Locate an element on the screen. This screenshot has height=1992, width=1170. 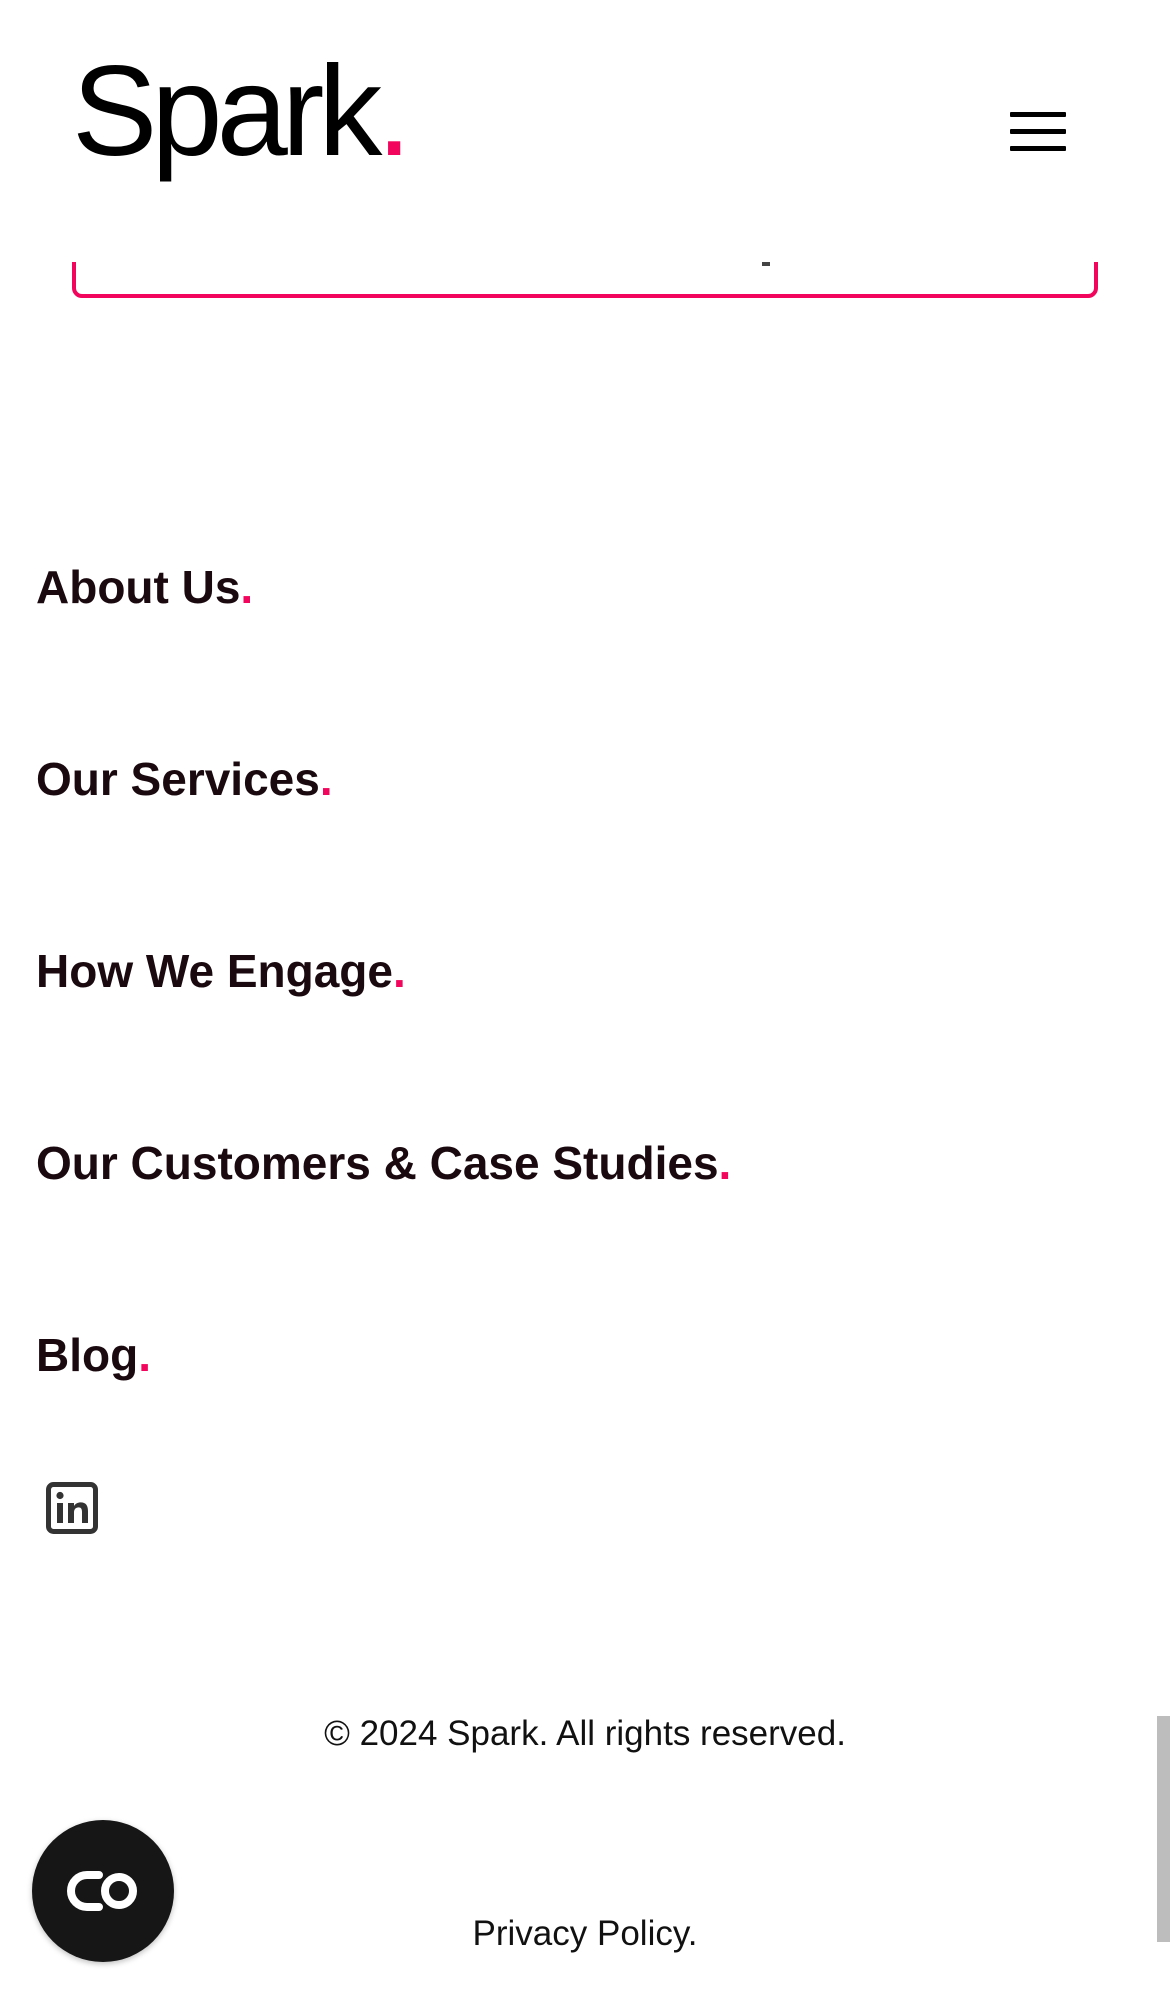
nav-label: Our Services is located at coordinates (178, 779).